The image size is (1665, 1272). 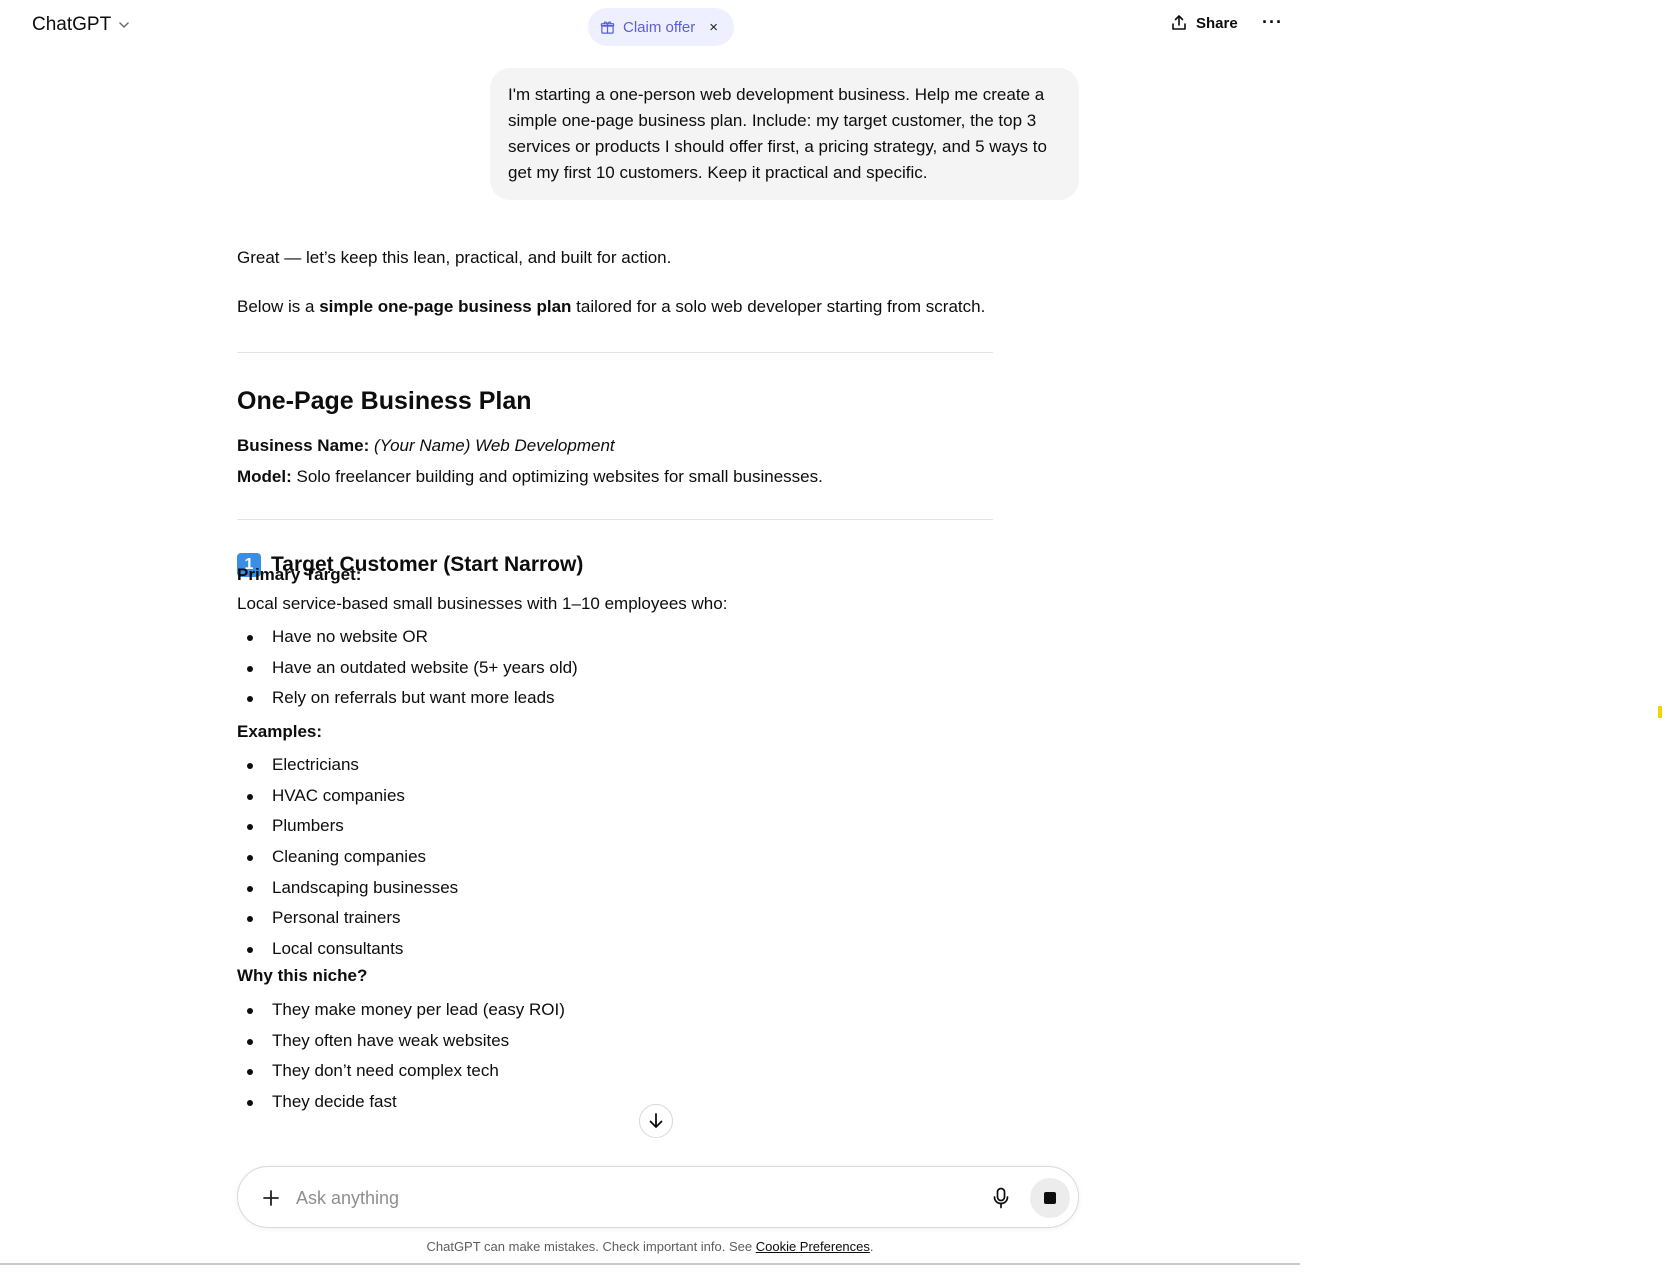 I want to click on disclaimer-suffix: ., so click(x=871, y=1246).